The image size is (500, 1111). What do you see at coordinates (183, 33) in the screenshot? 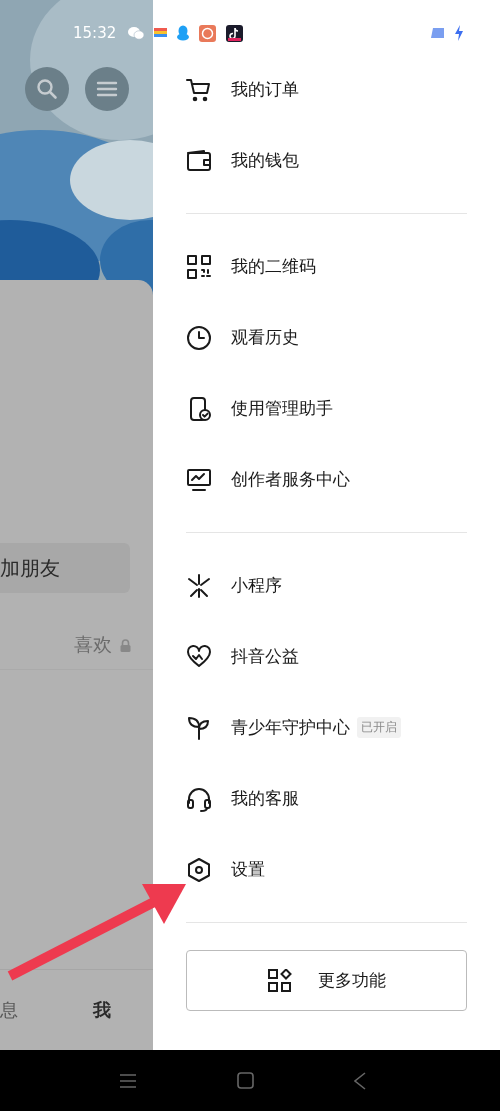
I see `penguin-icon` at bounding box center [183, 33].